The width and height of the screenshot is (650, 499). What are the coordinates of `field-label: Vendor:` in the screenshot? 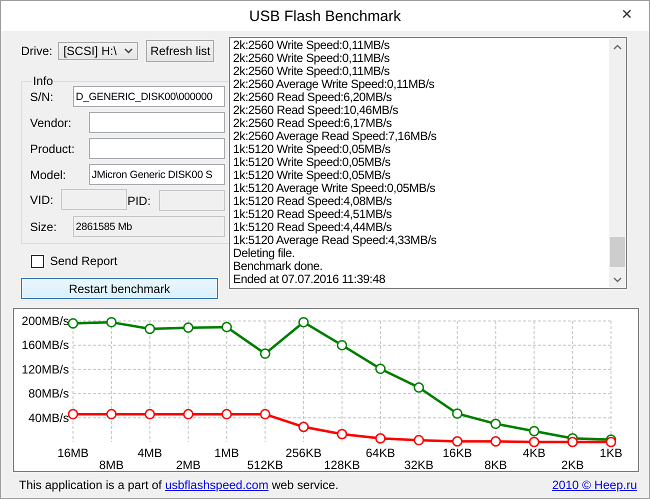 It's located at (51, 123).